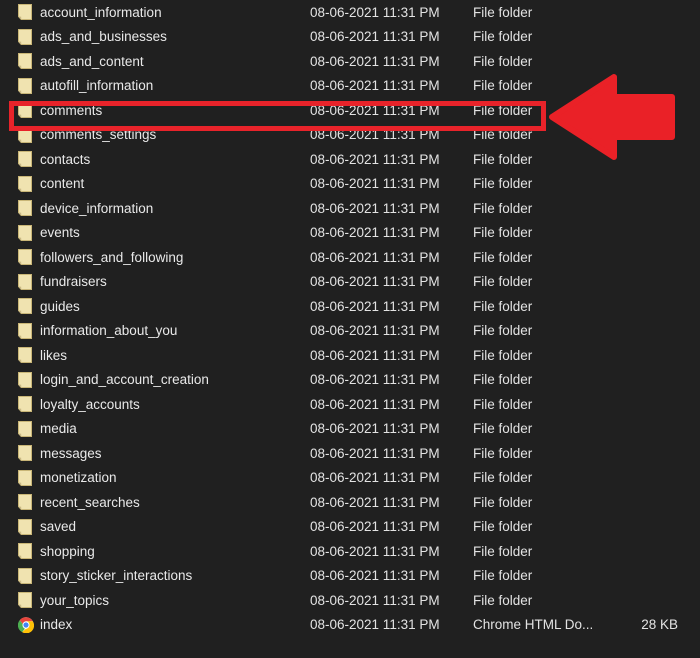 The height and width of the screenshot is (658, 700). I want to click on file-name: media, so click(175, 428).